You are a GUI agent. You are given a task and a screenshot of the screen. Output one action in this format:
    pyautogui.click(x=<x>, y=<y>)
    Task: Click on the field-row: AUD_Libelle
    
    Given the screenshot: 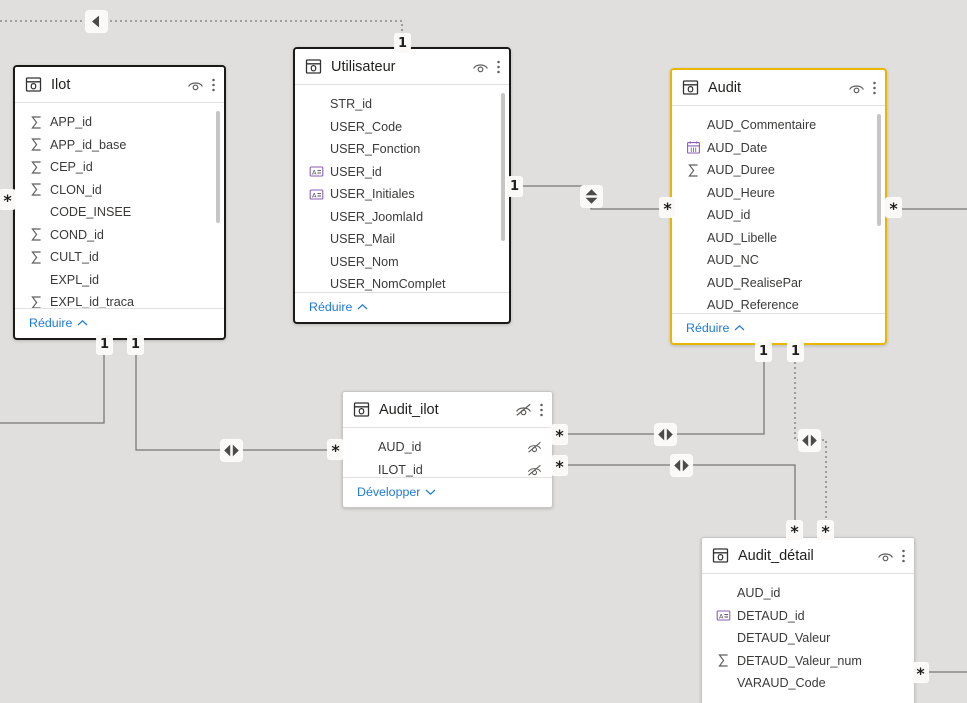 What is the action you would take?
    pyautogui.click(x=778, y=238)
    